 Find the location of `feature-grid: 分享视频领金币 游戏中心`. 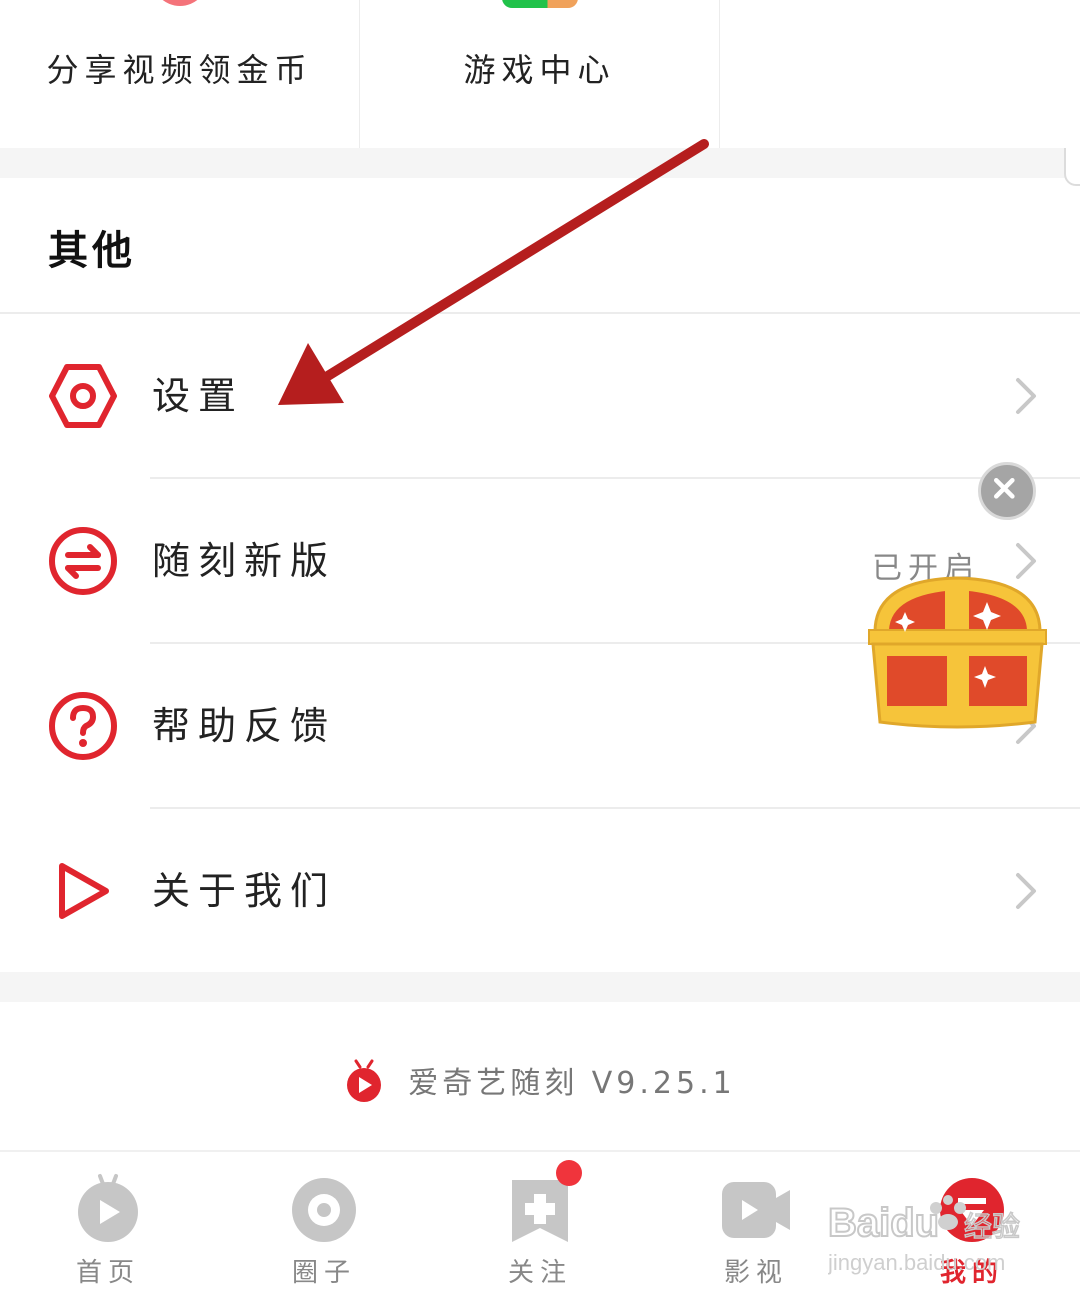

feature-grid: 分享视频领金币 游戏中心 is located at coordinates (540, 74).